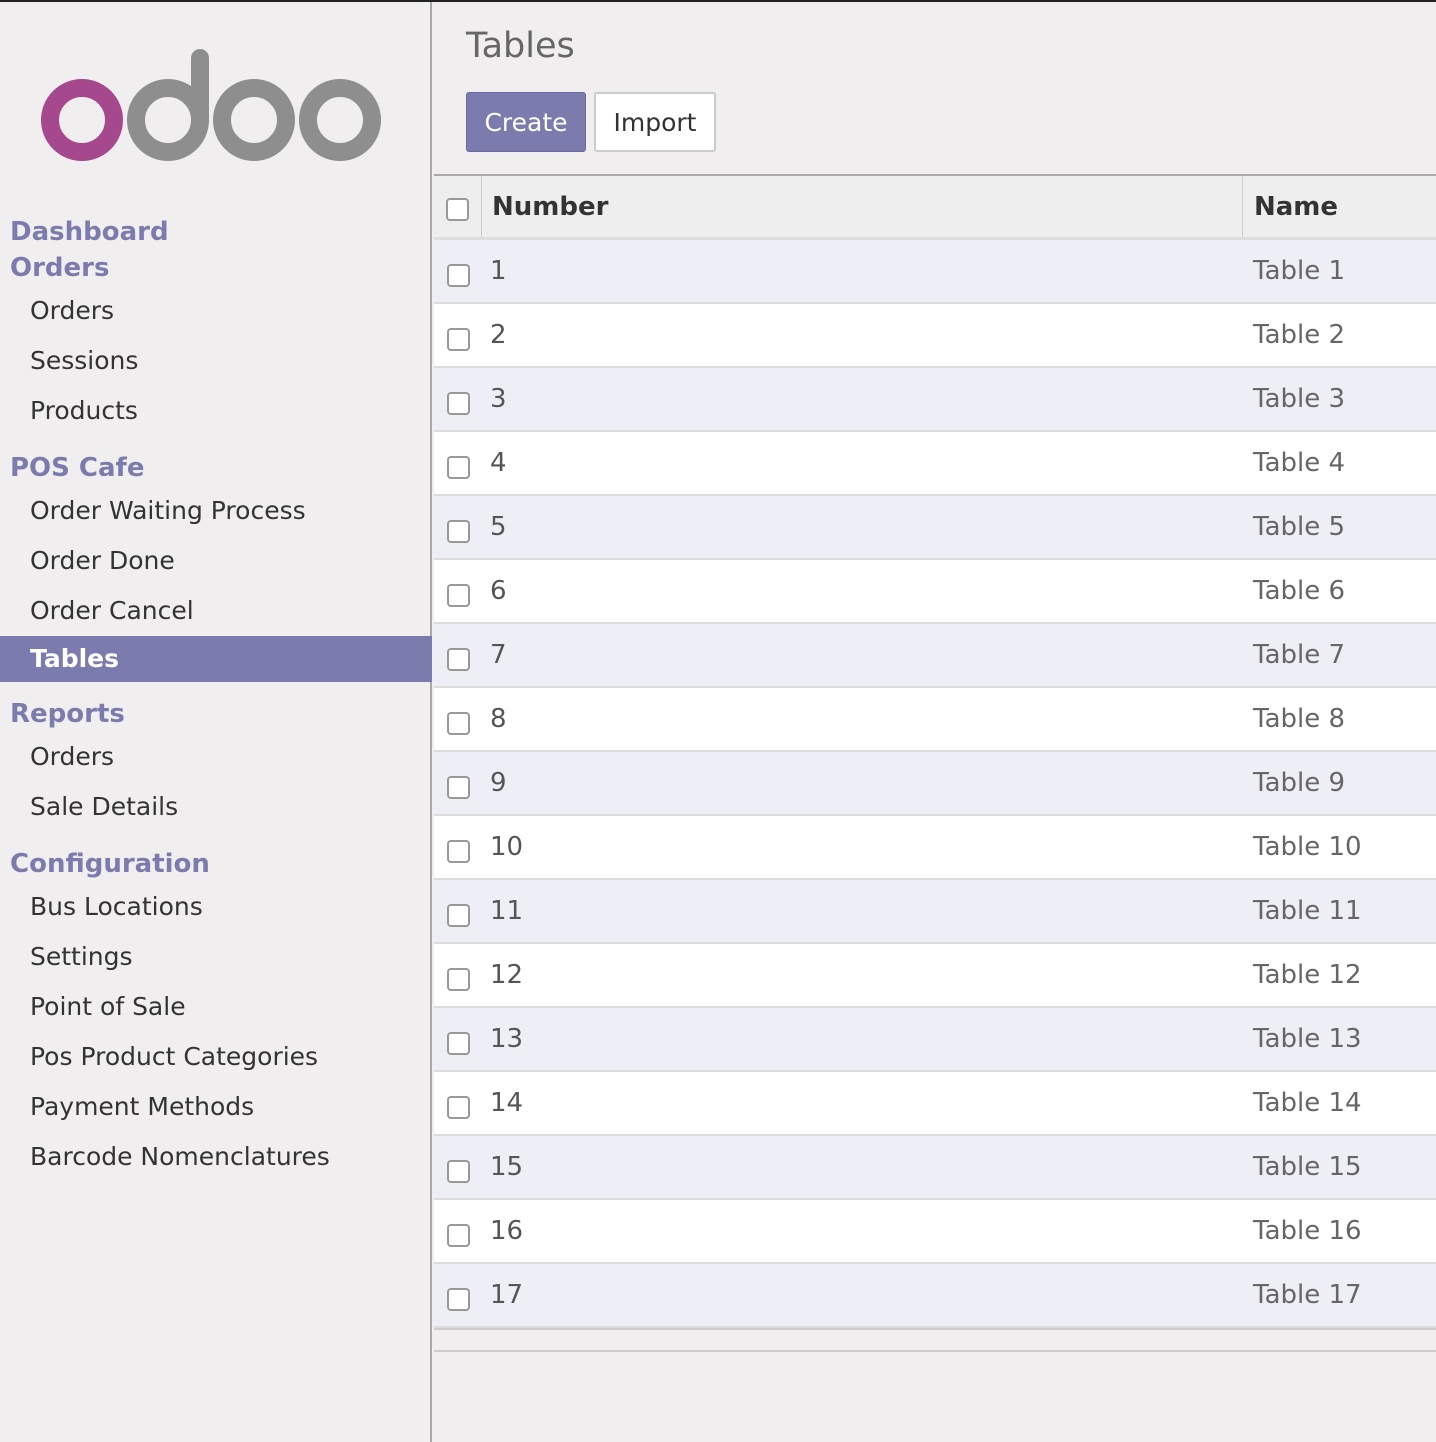  What do you see at coordinates (935, 656) in the screenshot?
I see `table-row: 7 Table 7` at bounding box center [935, 656].